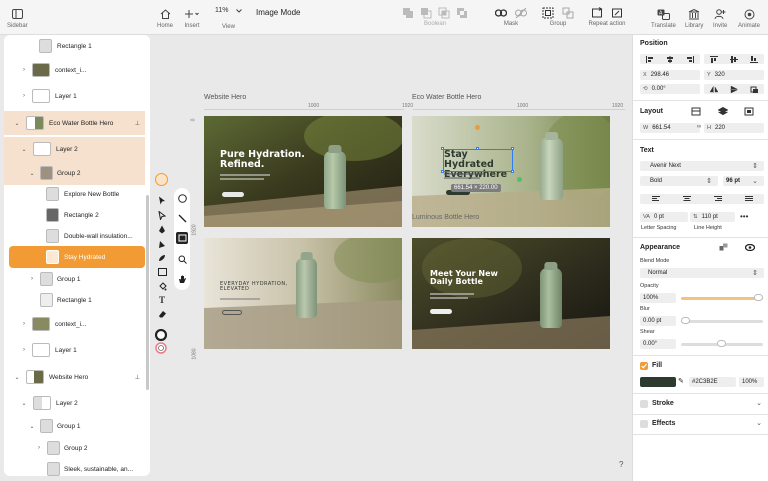 This screenshot has height=481, width=768. I want to click on artboard-daily-bottle-hero: Meet Your New Daily Bottle, so click(511, 293).